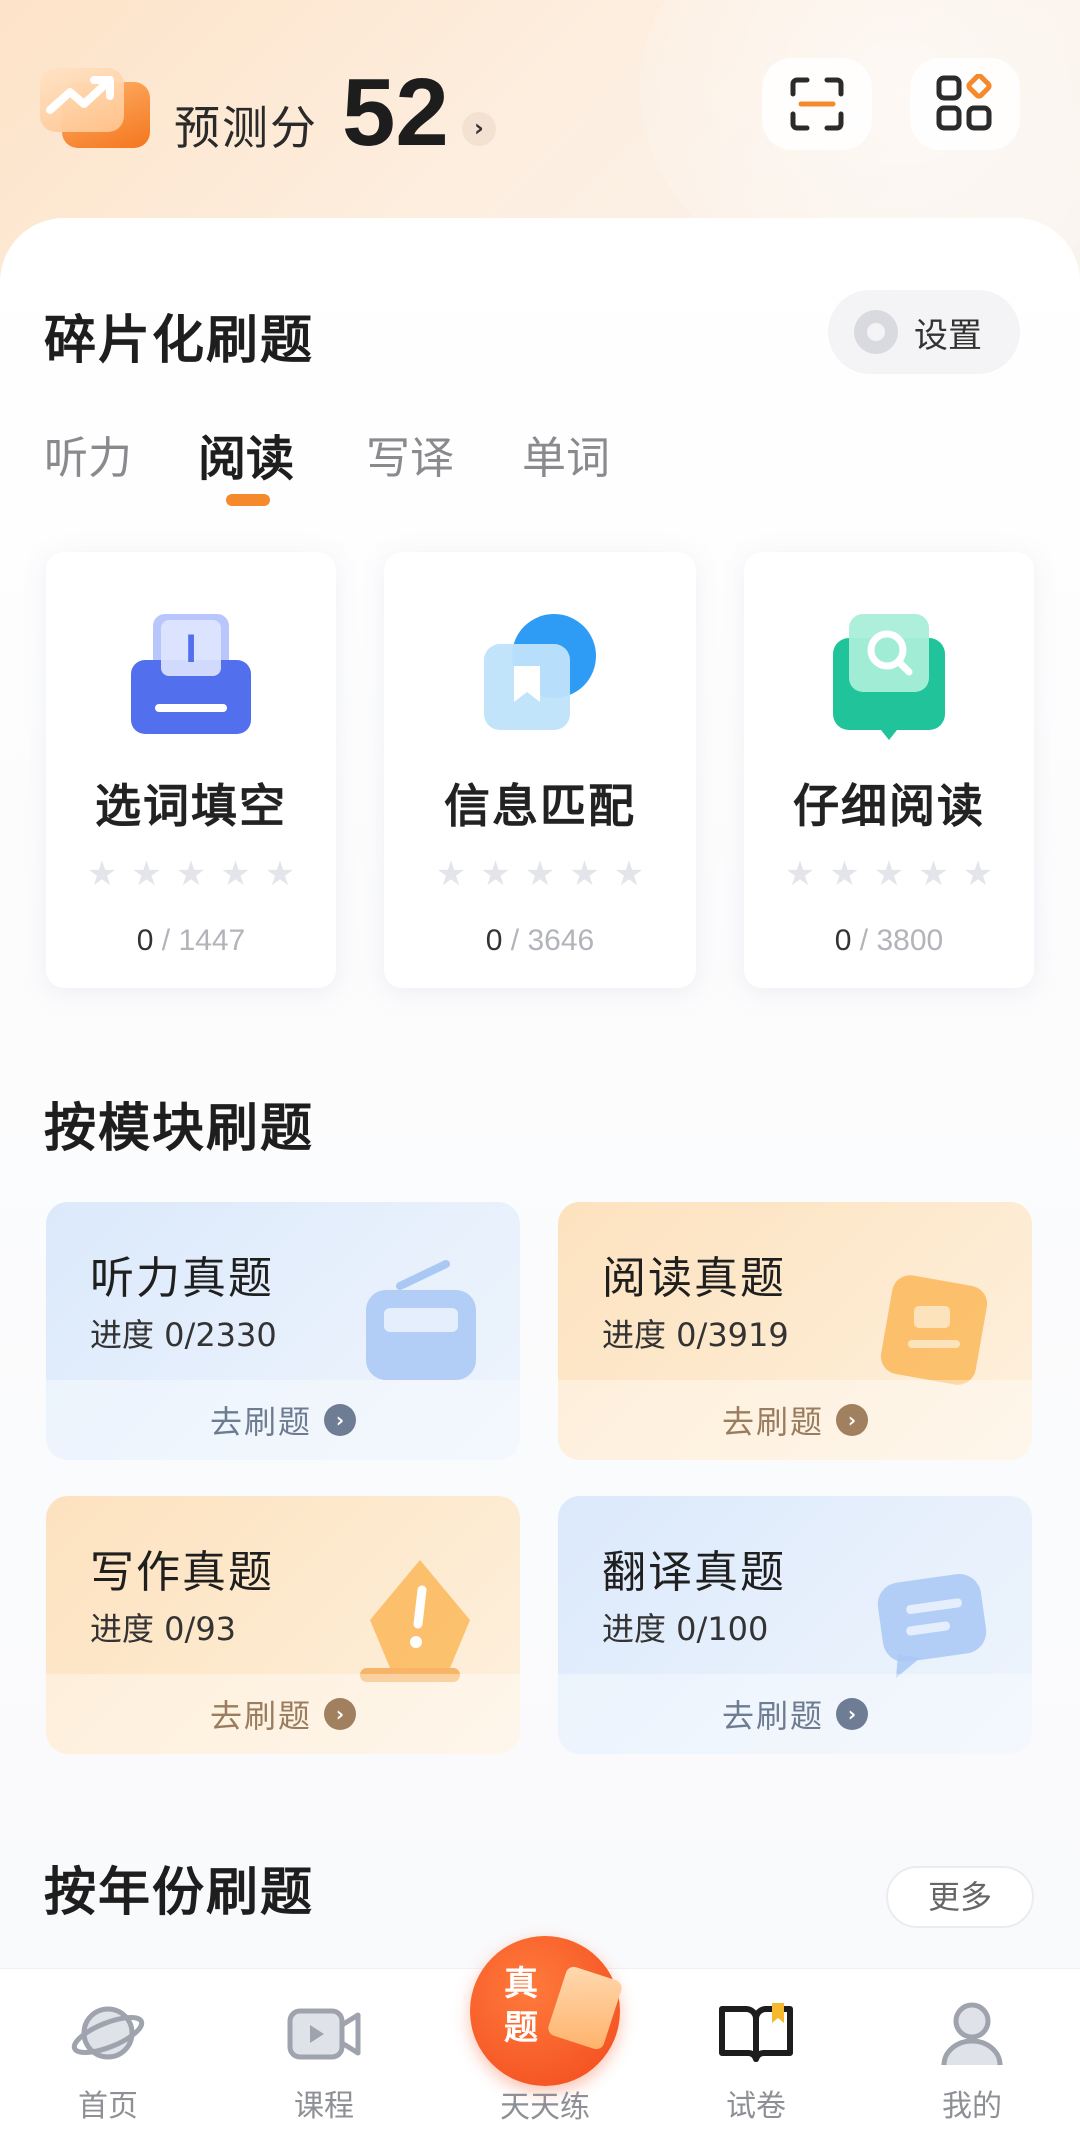  I want to click on module-card-writing: 写作真题 进度 0/93 去刷题 ›, so click(283, 1625).